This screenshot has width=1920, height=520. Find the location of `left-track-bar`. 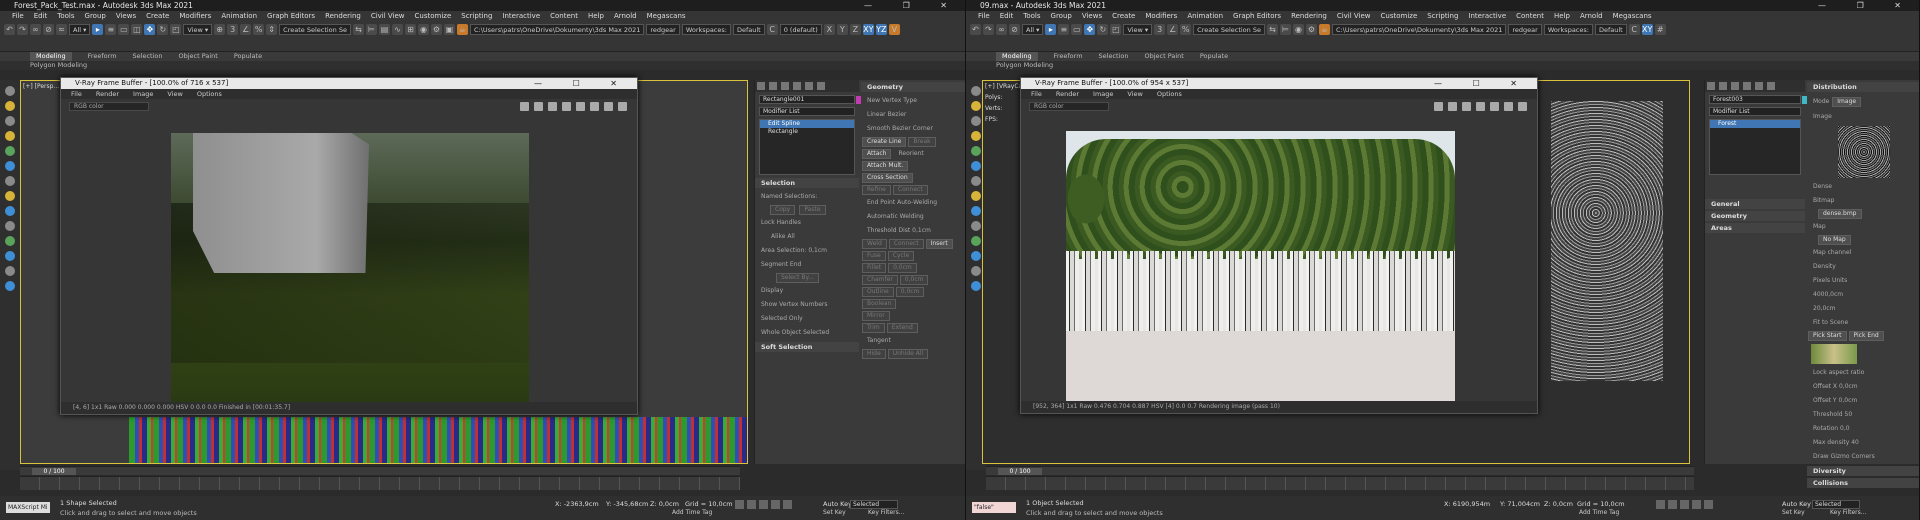

left-track-bar is located at coordinates (380, 483).